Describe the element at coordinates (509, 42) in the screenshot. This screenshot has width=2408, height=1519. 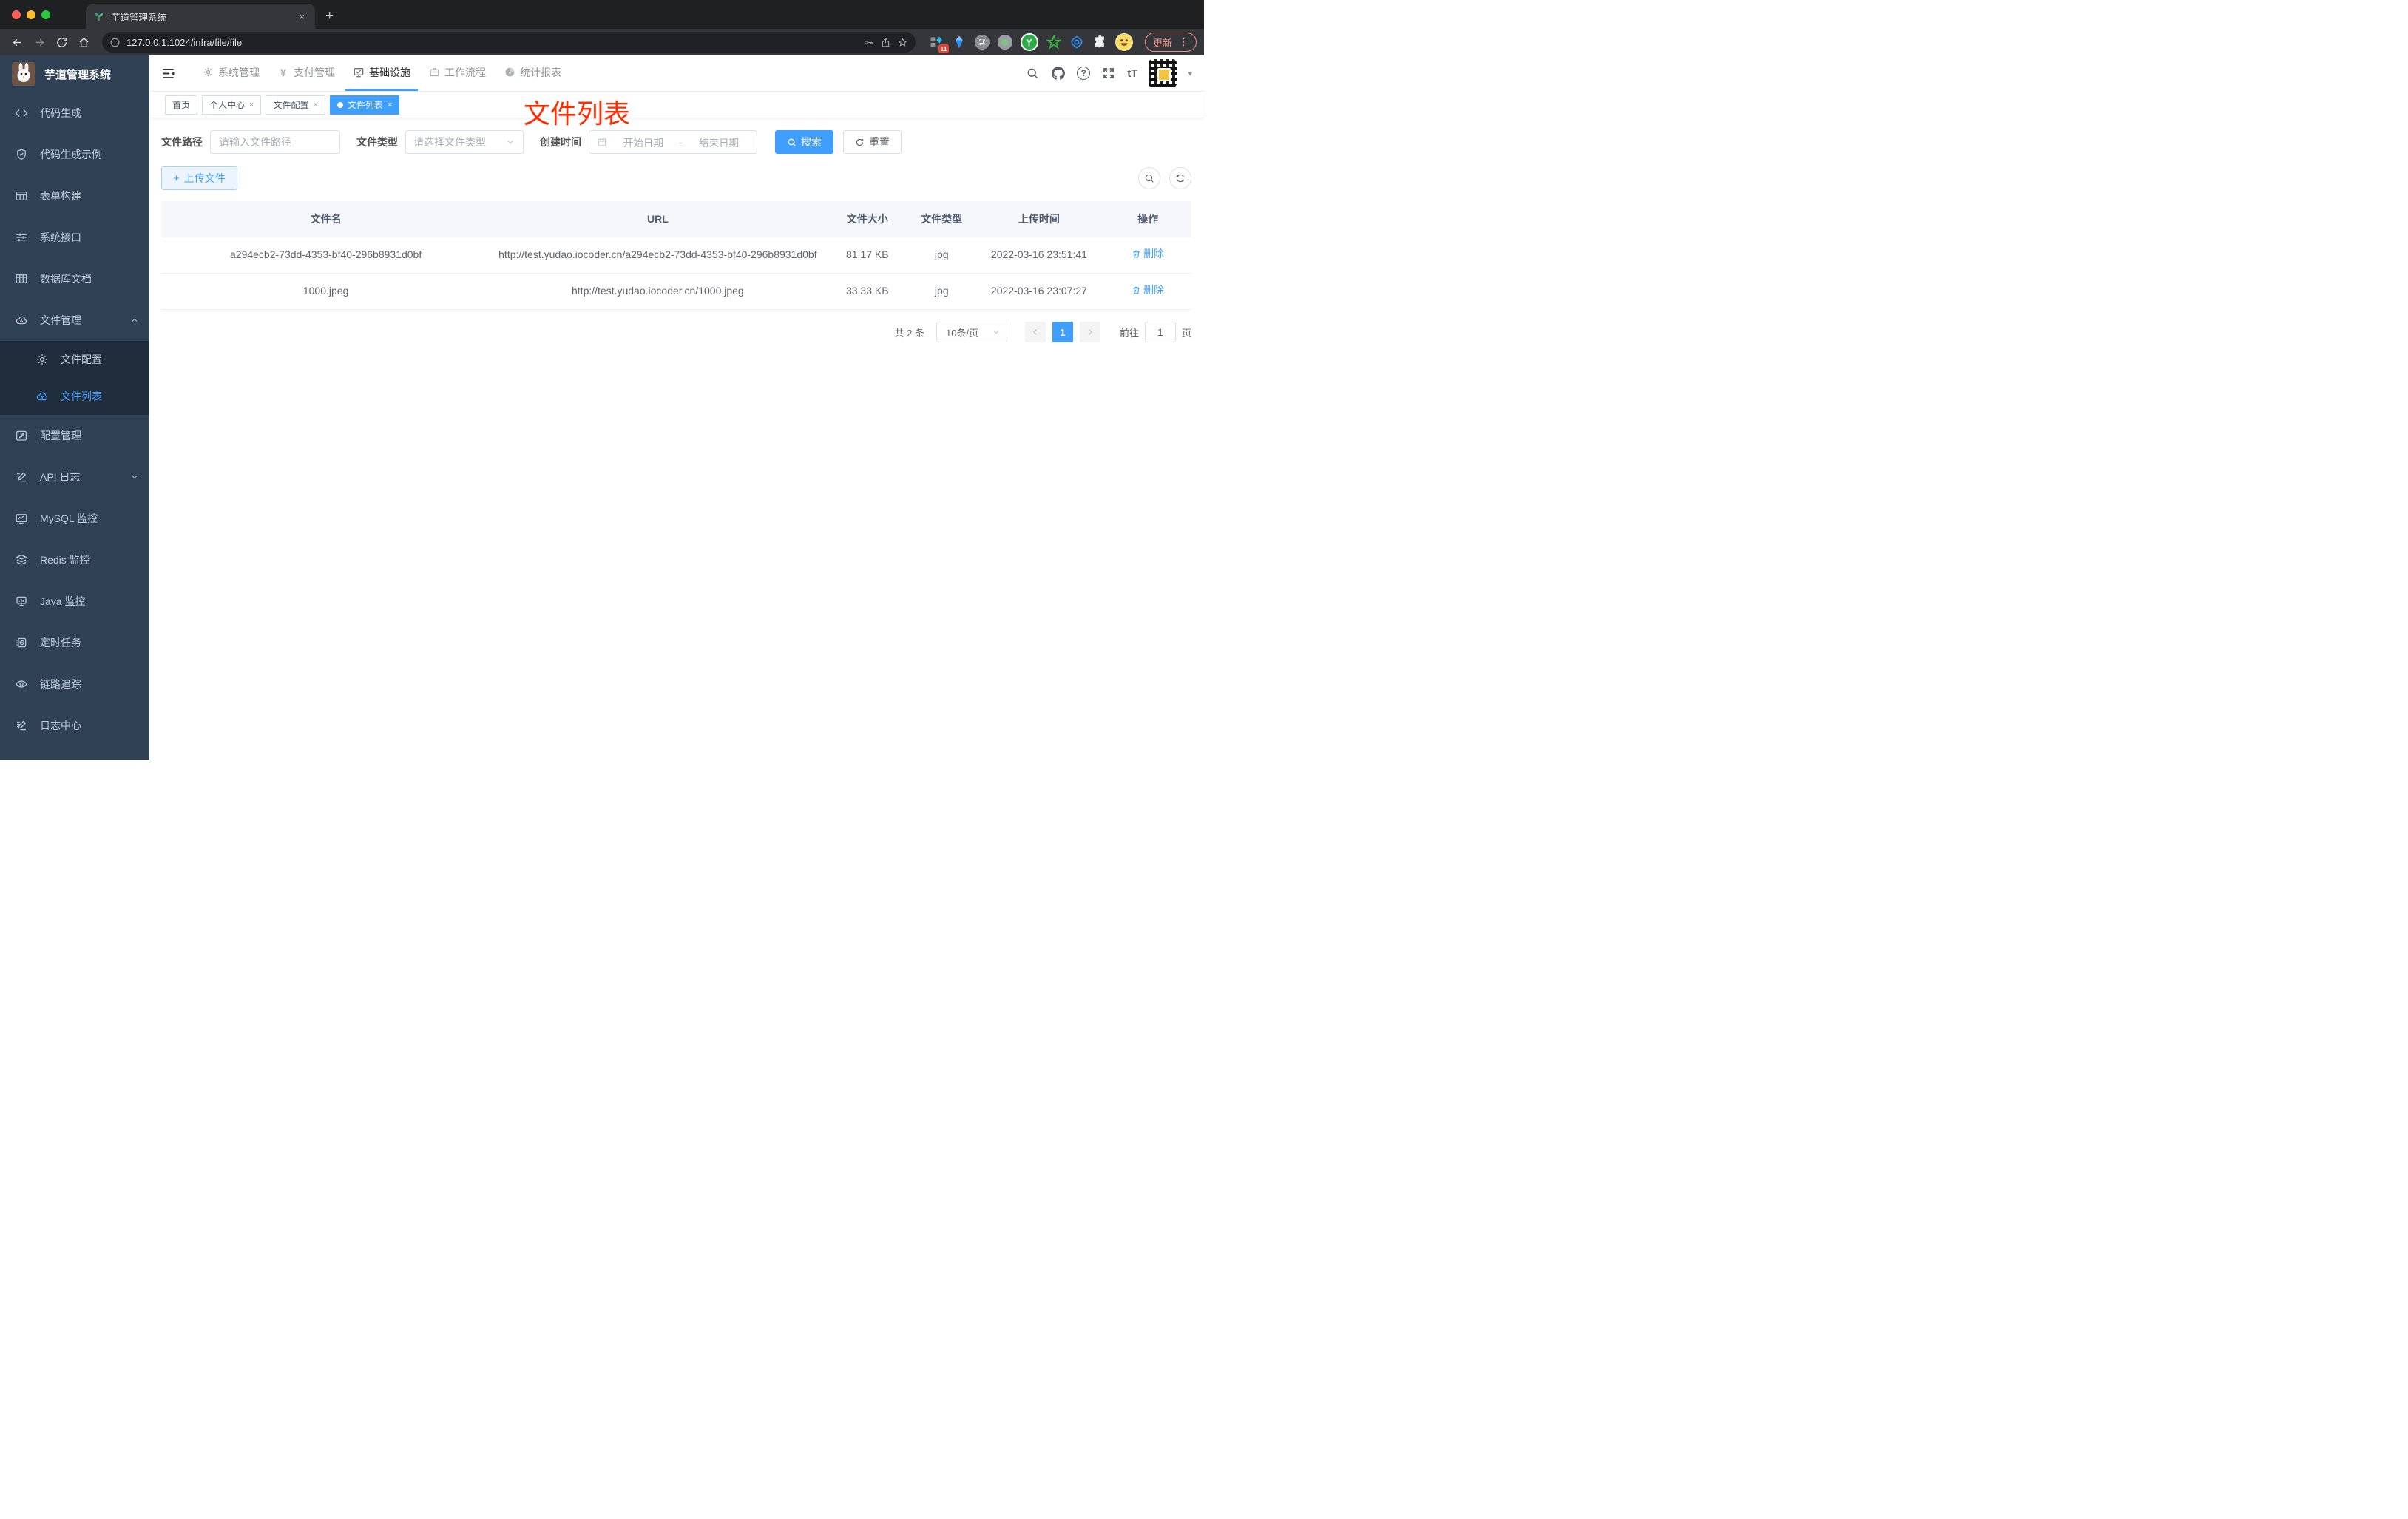
I see `url-bar: 127.0.0.1:1024/infra/file/file` at that location.